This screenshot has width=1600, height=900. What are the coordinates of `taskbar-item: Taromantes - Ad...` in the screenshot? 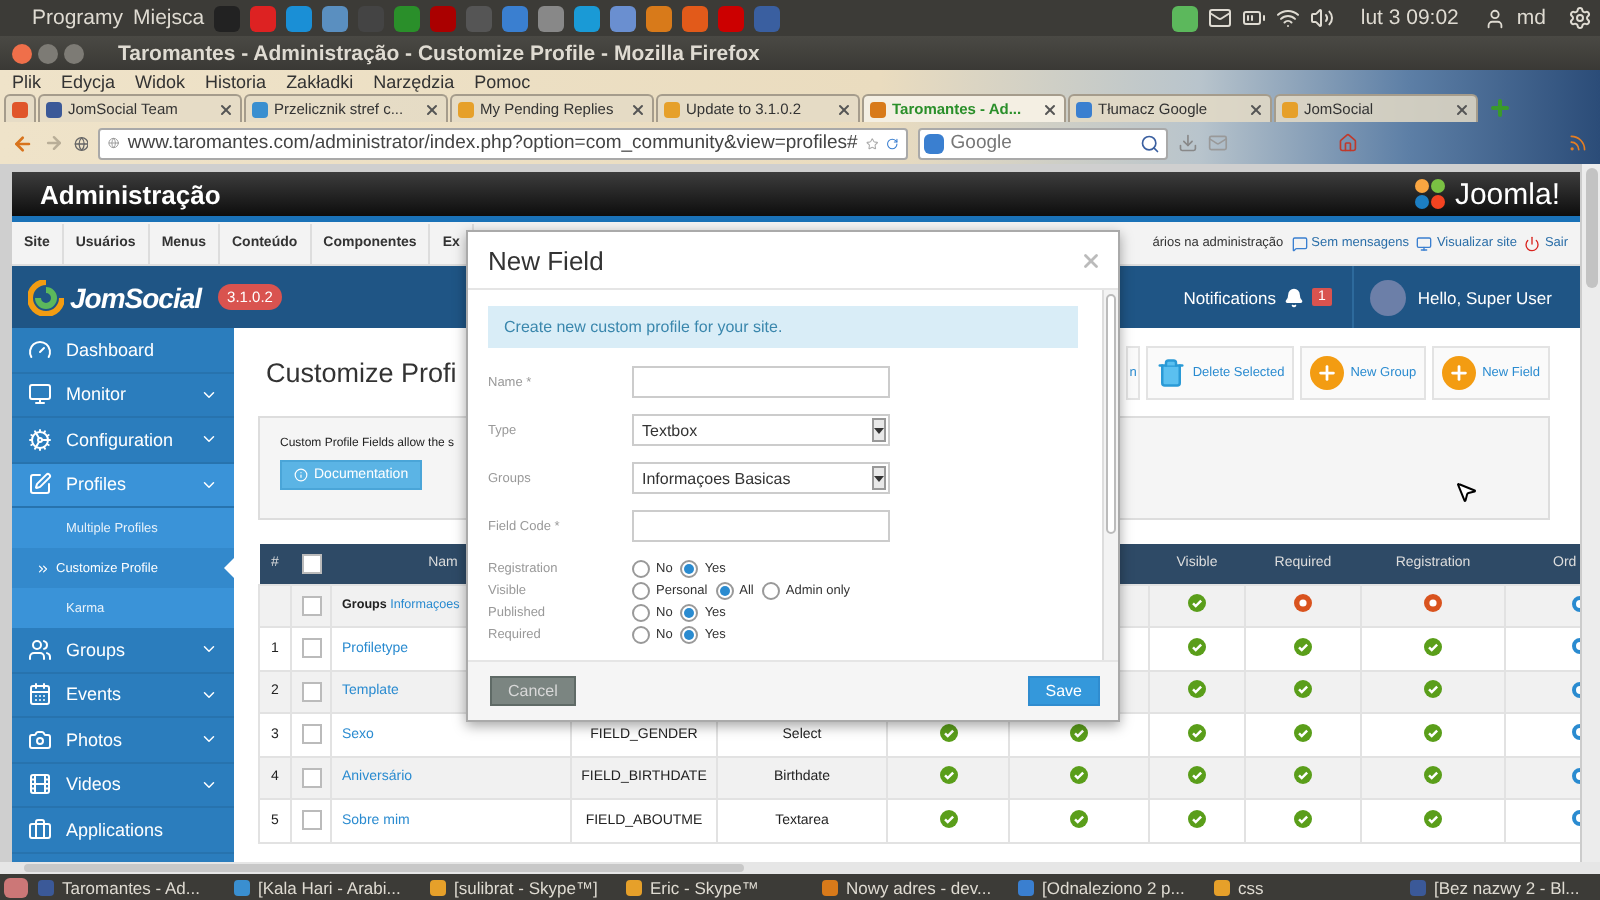 It's located at (131, 887).